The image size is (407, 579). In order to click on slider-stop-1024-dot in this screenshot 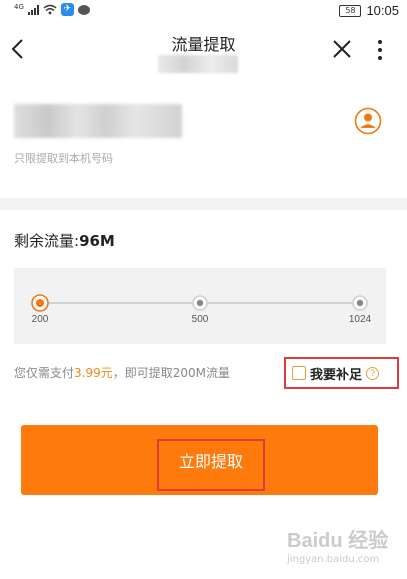, I will do `click(360, 303)`.